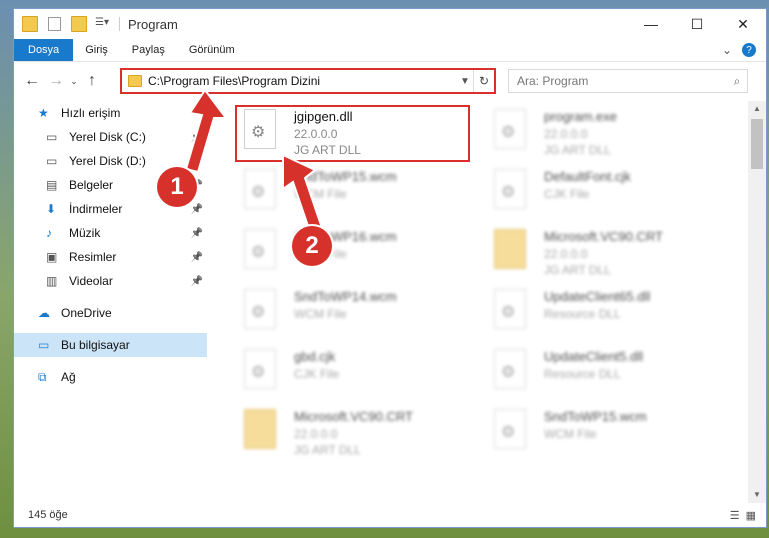 The height and width of the screenshot is (538, 769). Describe the element at coordinates (102, 24) in the screenshot. I see `customize-icon: ☰▾` at that location.